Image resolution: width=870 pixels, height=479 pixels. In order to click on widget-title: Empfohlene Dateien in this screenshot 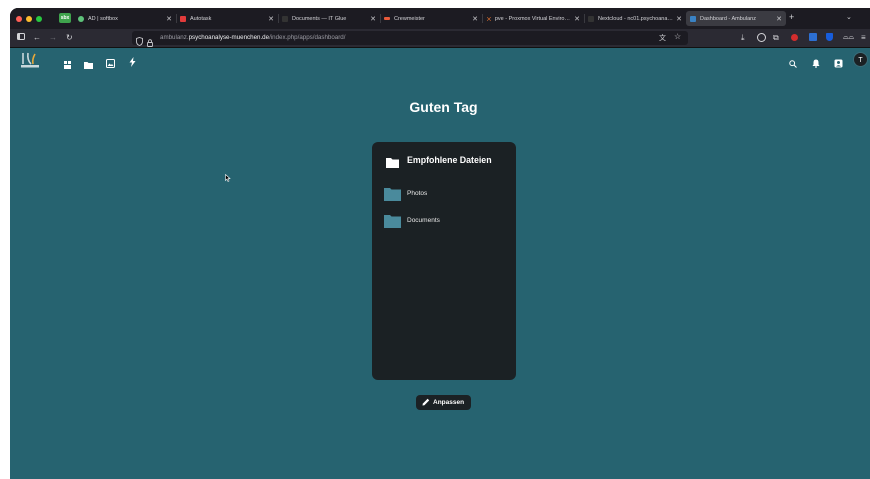, I will do `click(449, 160)`.